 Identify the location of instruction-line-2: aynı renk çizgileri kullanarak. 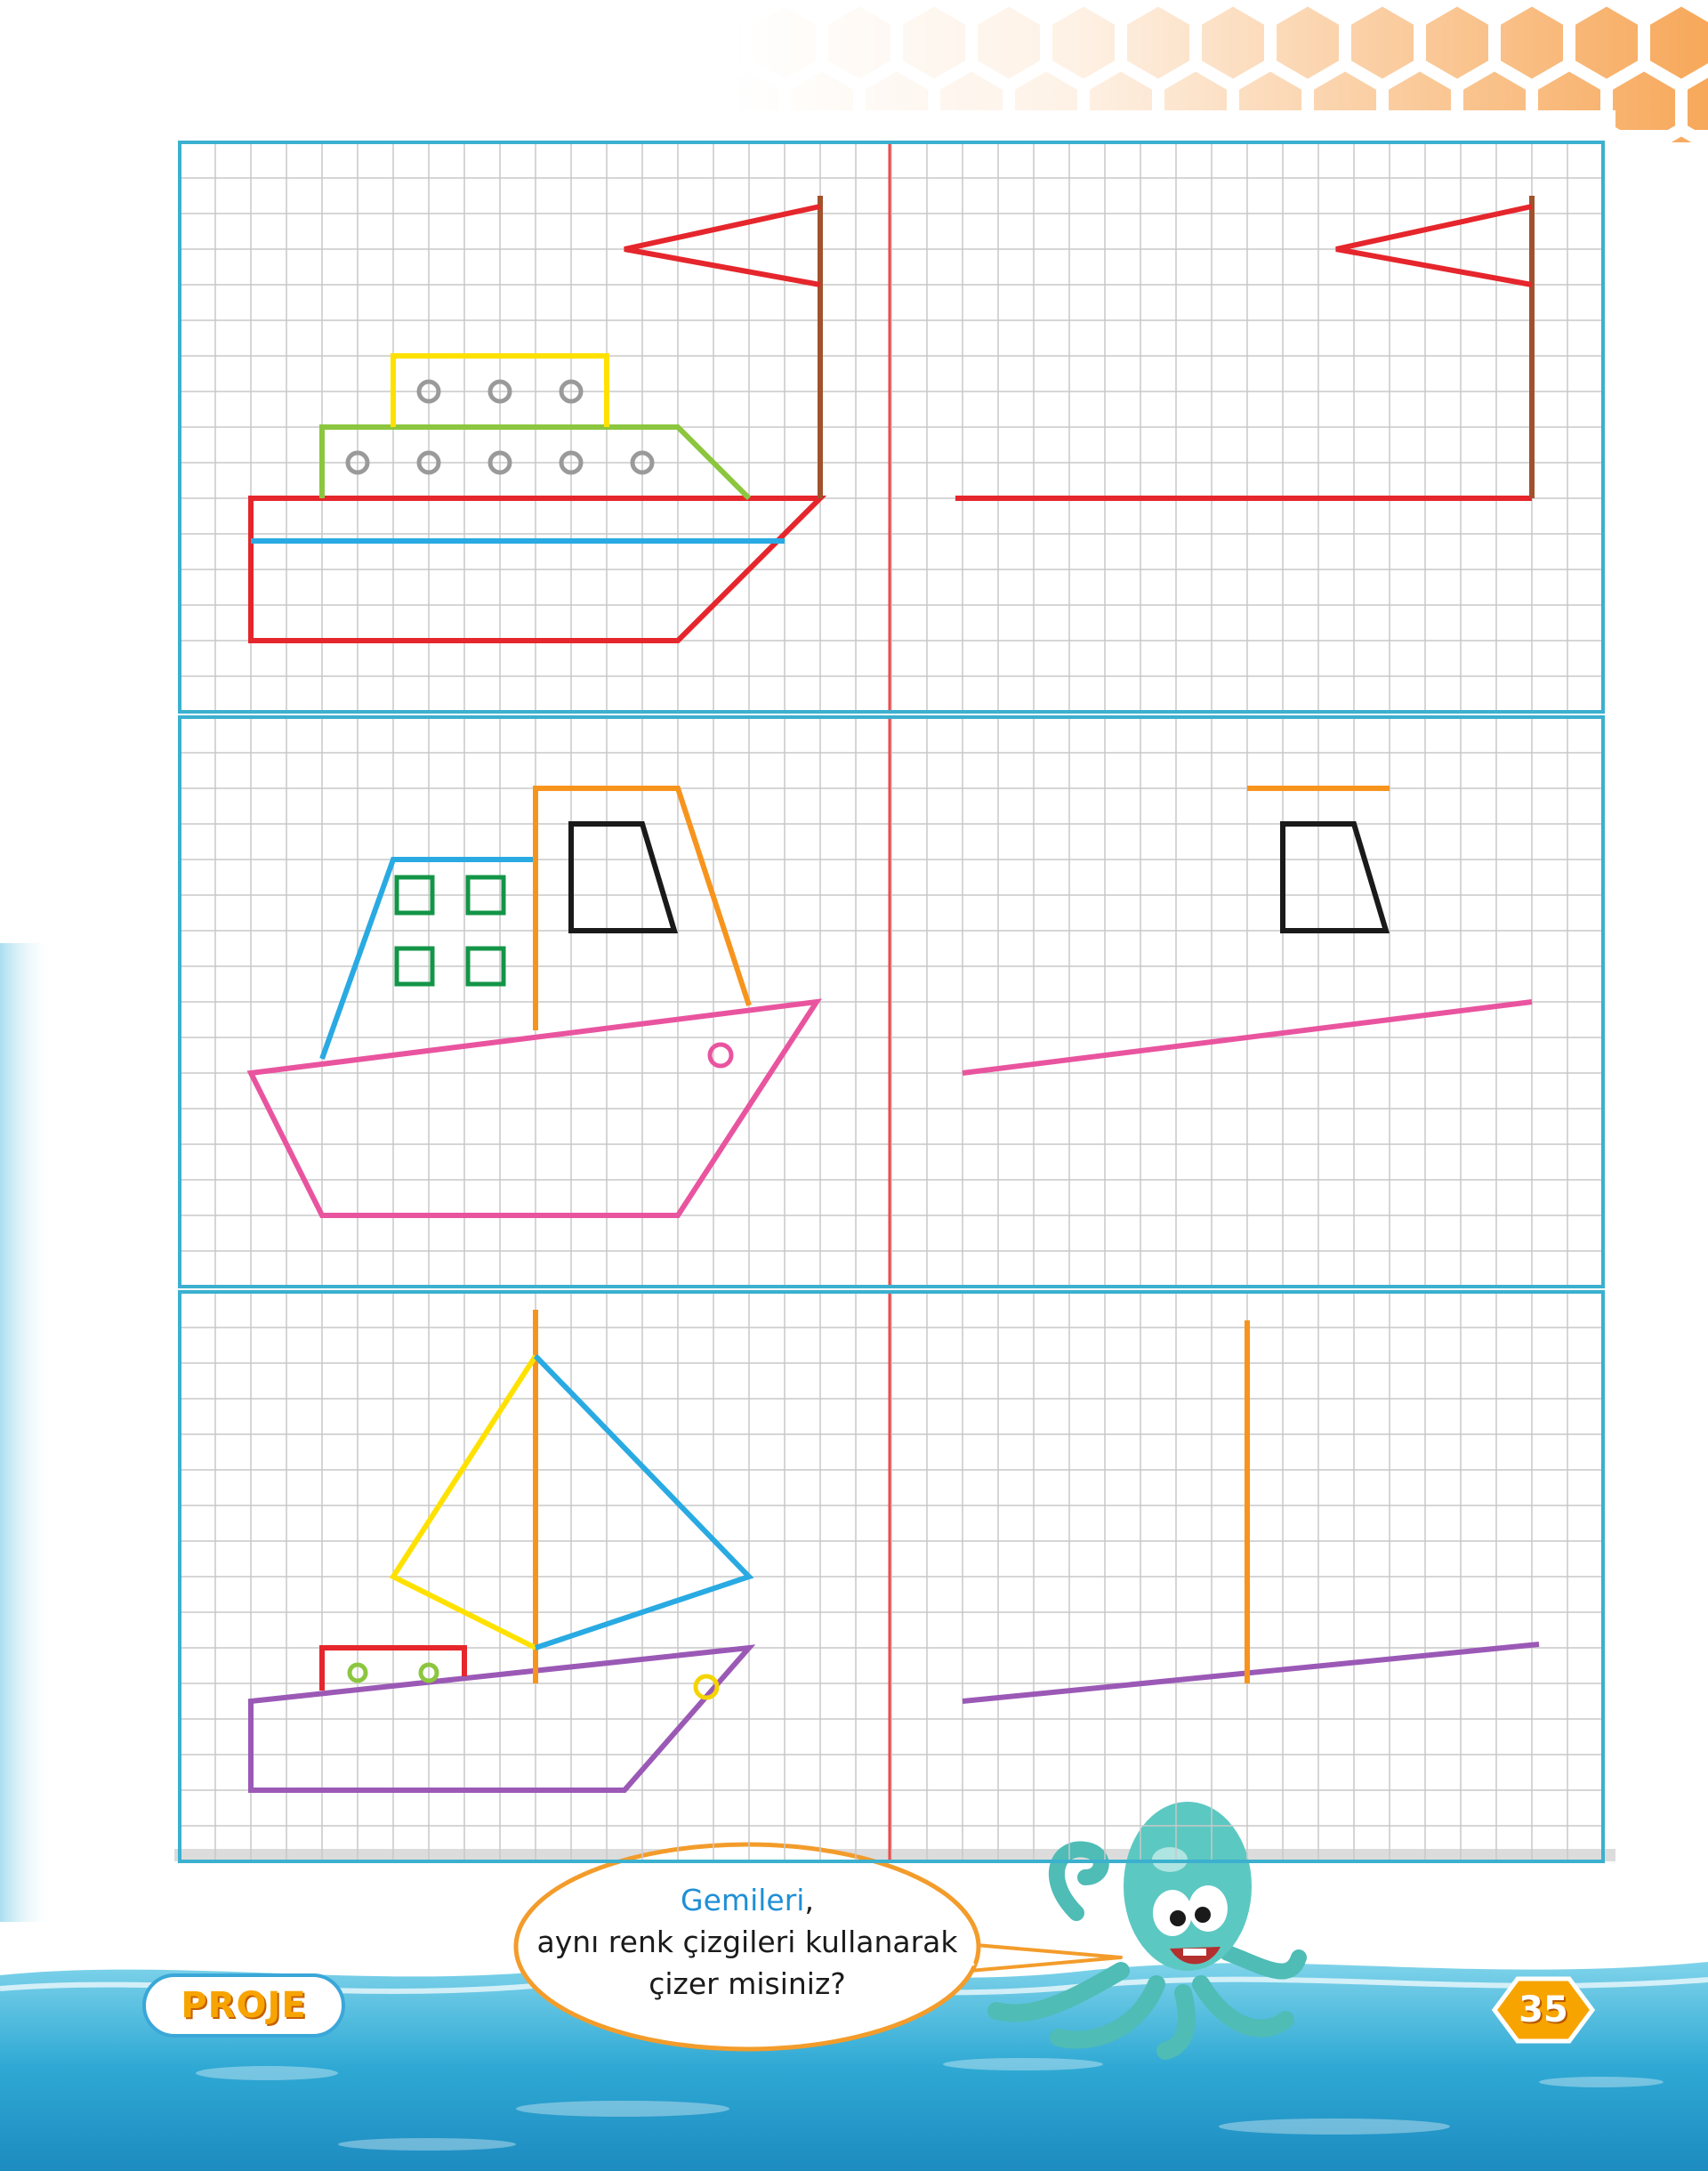
(747, 1942).